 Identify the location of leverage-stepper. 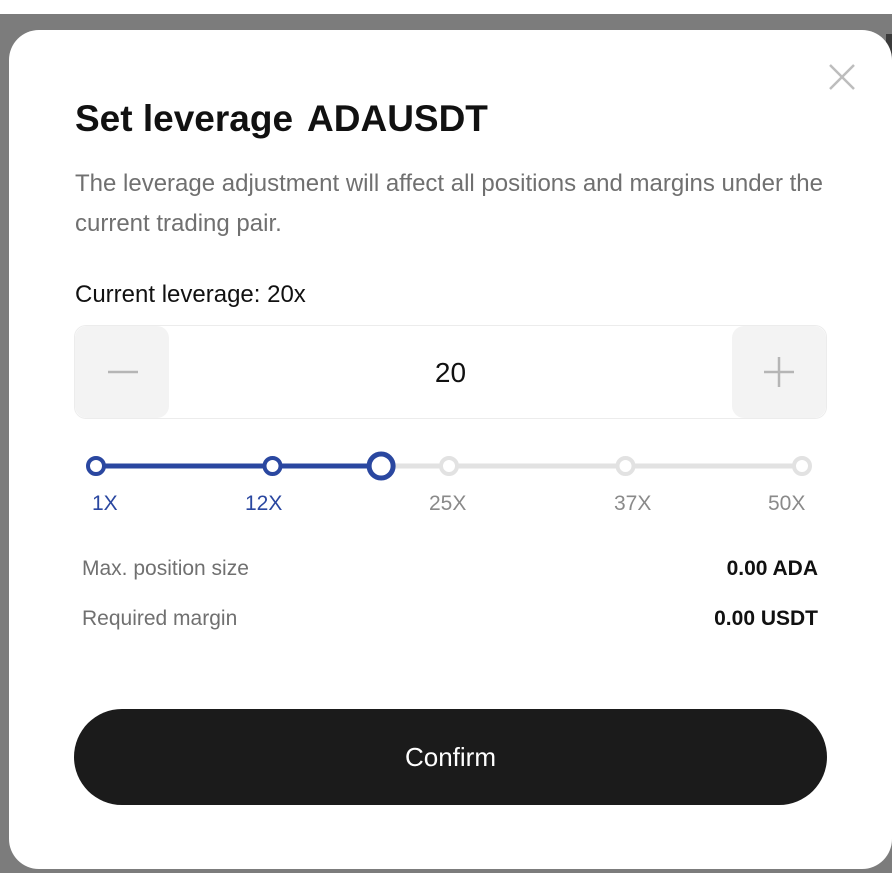
(450, 372).